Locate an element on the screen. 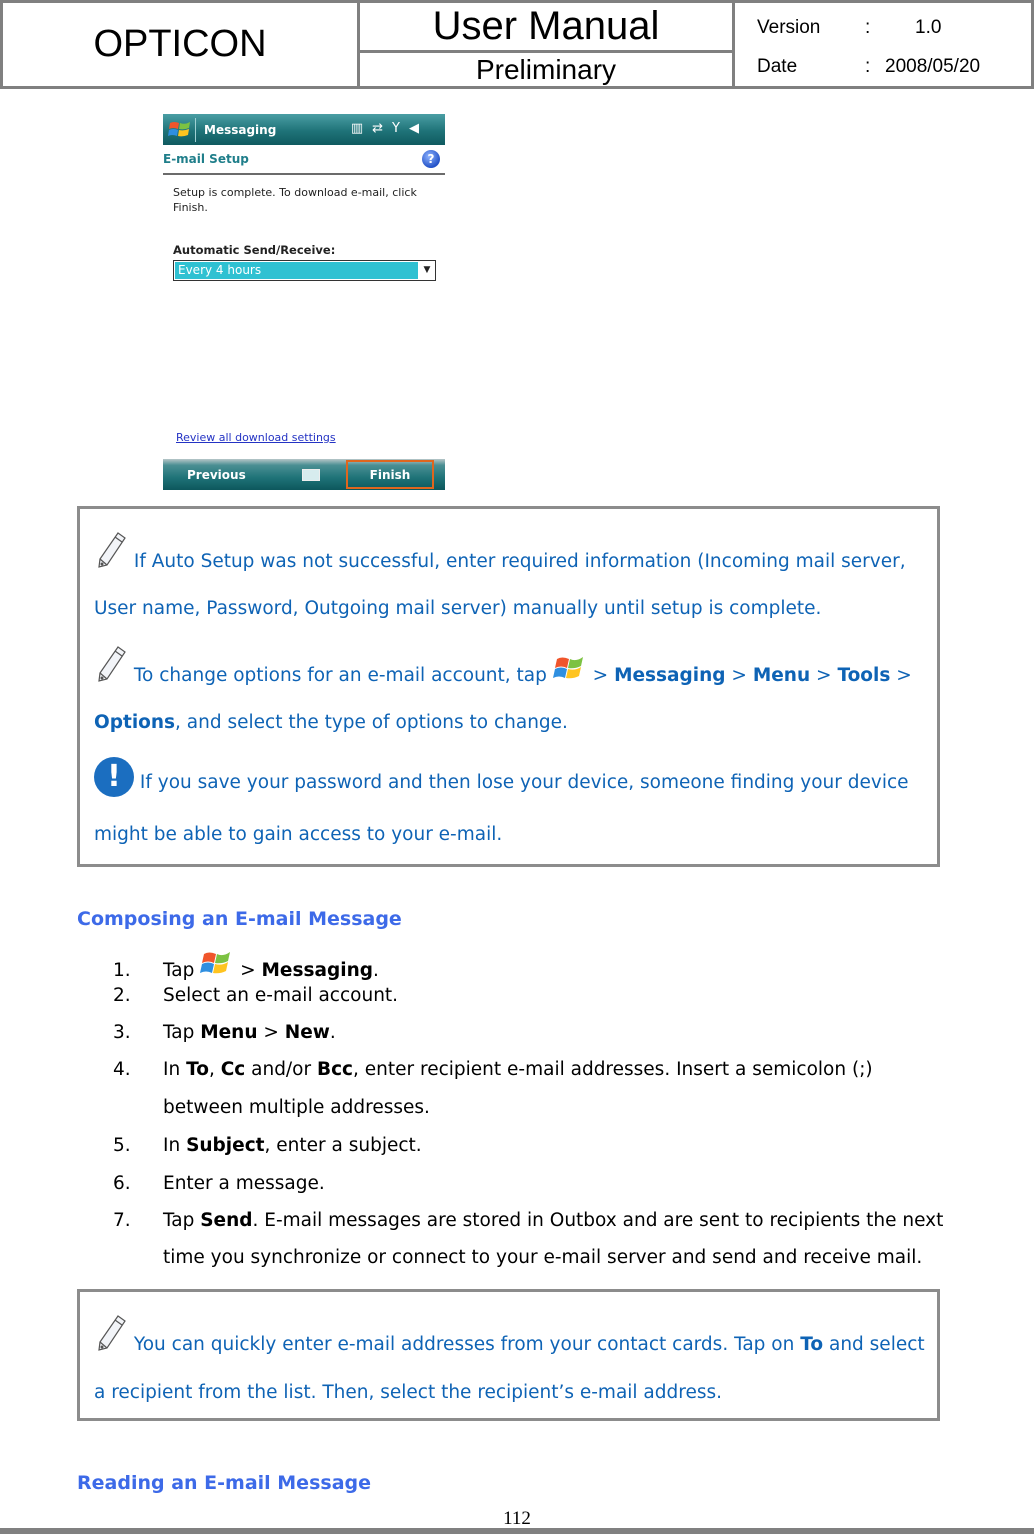 The height and width of the screenshot is (1534, 1034). step-bold: Menu is located at coordinates (229, 1032).